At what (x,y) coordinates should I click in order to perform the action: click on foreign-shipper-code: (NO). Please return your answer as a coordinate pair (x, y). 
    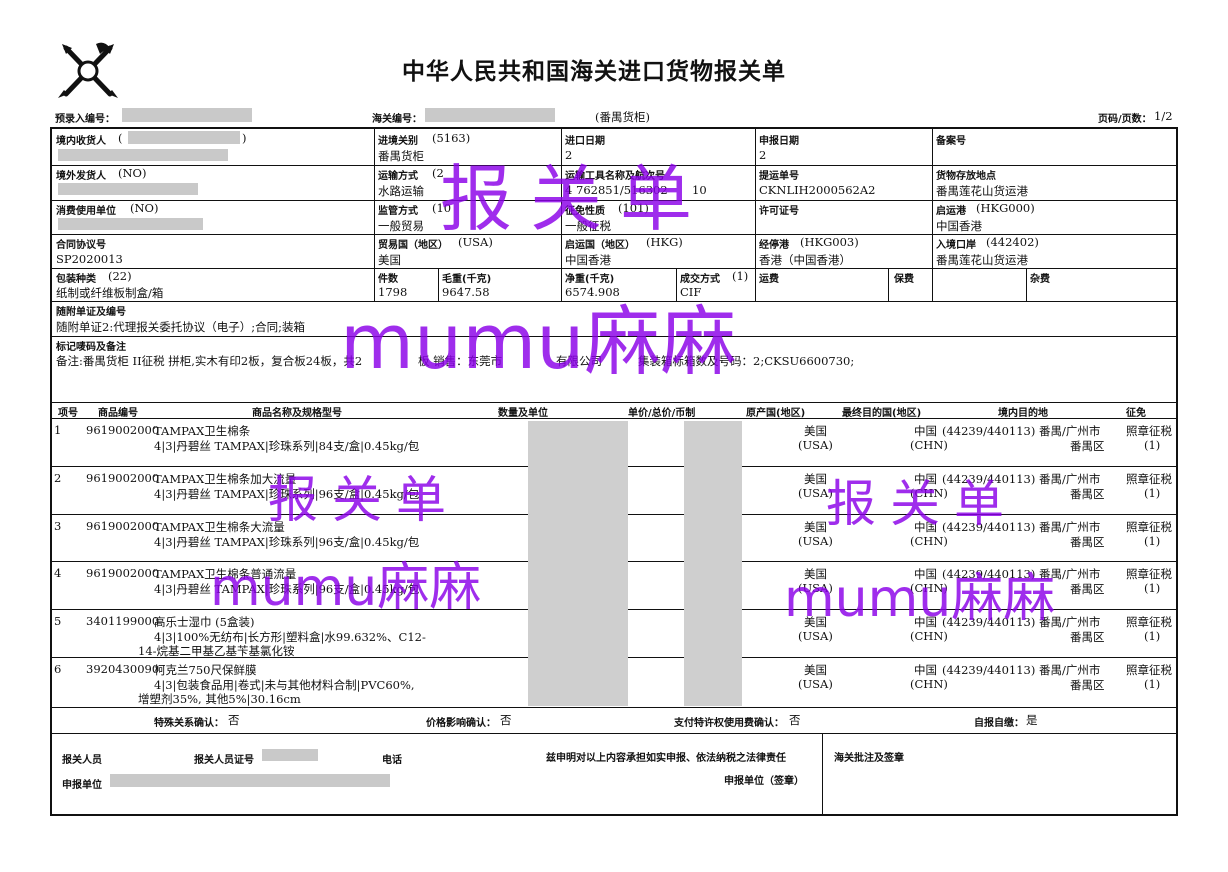
    Looking at the image, I should click on (132, 173).